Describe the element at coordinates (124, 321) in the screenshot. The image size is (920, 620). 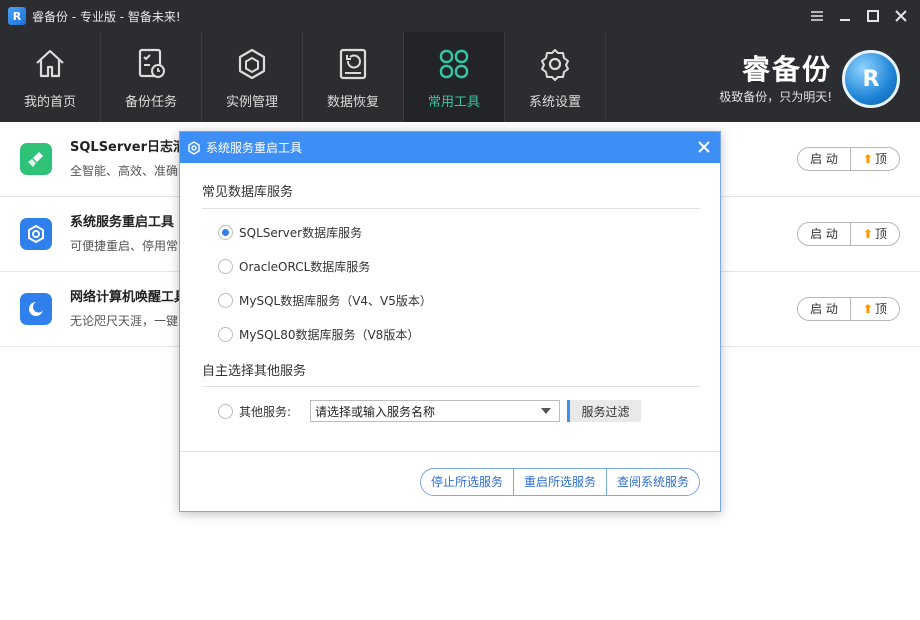
I see `tool-desc: 无论咫尺天涯，一键` at that location.